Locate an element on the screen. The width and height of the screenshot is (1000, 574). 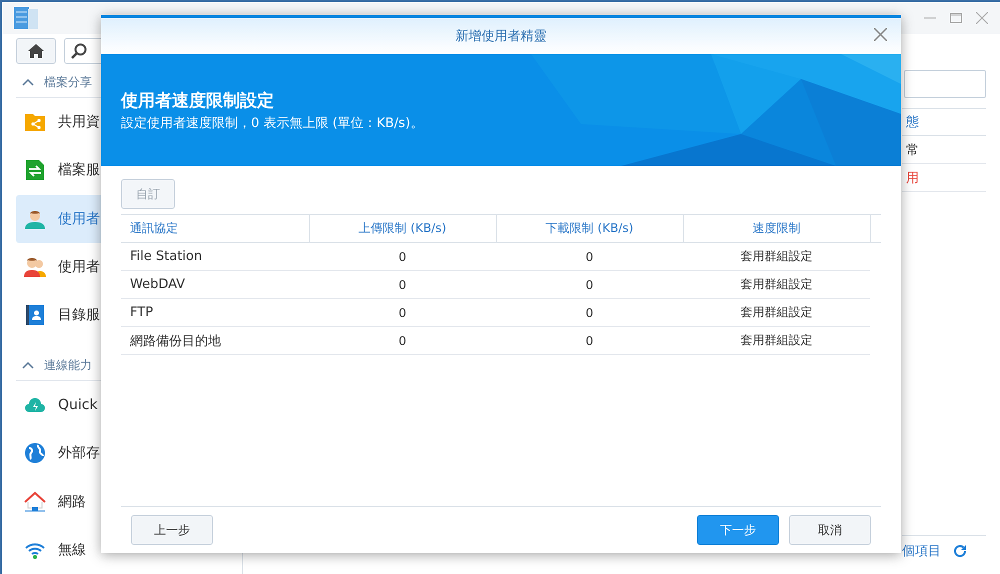
status-cell: 常 is located at coordinates (944, 150).